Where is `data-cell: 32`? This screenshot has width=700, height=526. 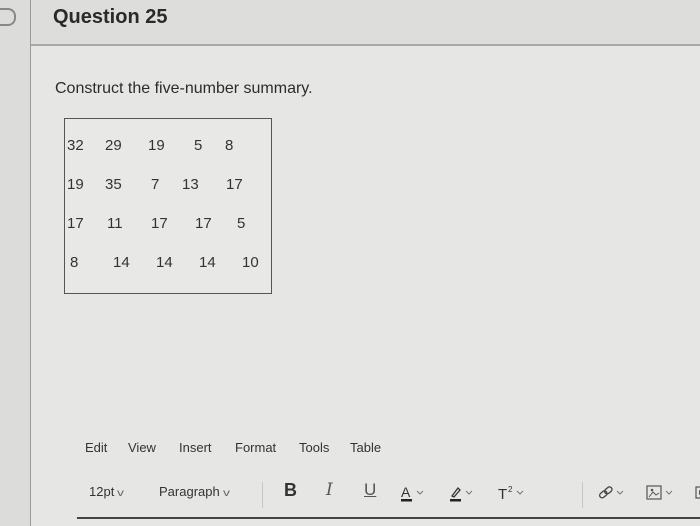
data-cell: 32 is located at coordinates (75, 145).